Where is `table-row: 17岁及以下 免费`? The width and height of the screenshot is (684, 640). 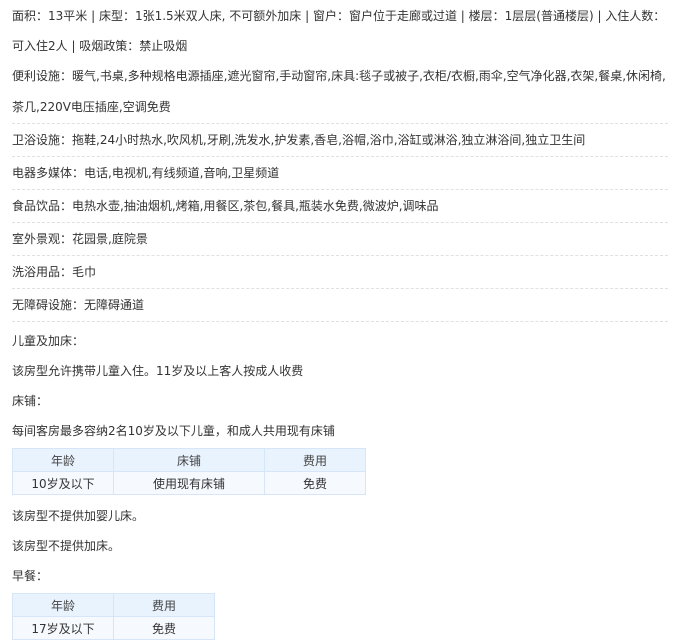
table-row: 17岁及以下 免费 is located at coordinates (113, 628).